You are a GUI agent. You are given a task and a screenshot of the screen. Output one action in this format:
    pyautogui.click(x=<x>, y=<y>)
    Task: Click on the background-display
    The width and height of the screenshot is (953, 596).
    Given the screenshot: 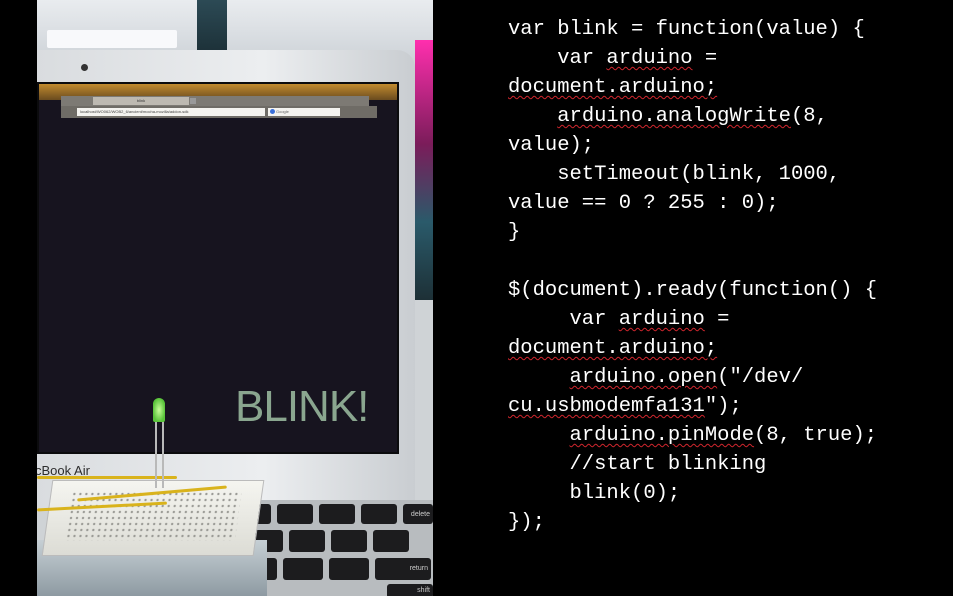 What is the action you would take?
    pyautogui.click(x=424, y=170)
    